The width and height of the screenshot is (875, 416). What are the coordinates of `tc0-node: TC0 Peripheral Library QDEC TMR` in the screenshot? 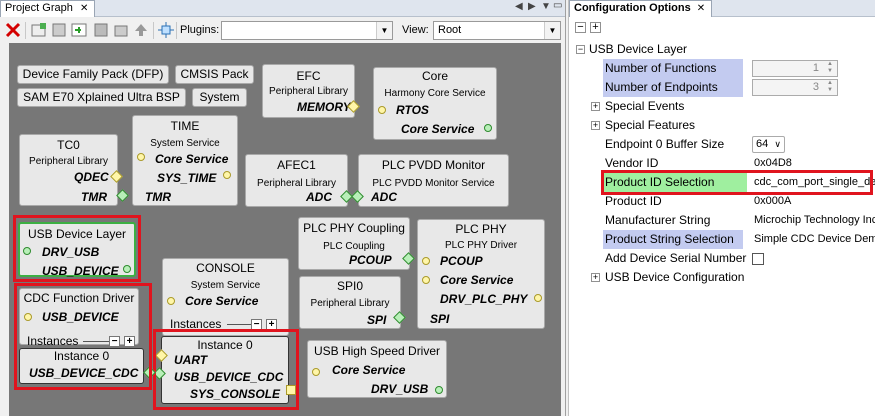 It's located at (68, 170).